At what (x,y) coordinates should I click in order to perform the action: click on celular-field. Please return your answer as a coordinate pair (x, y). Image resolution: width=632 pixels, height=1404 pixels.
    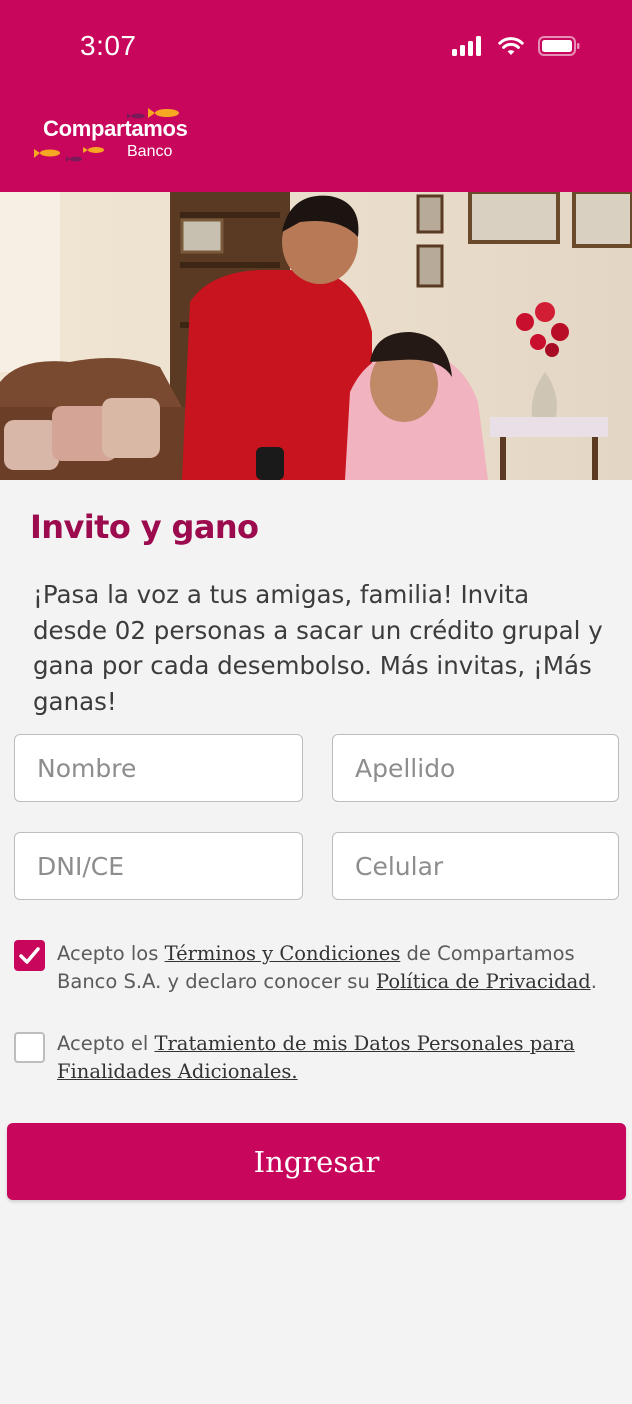
    Looking at the image, I should click on (475, 866).